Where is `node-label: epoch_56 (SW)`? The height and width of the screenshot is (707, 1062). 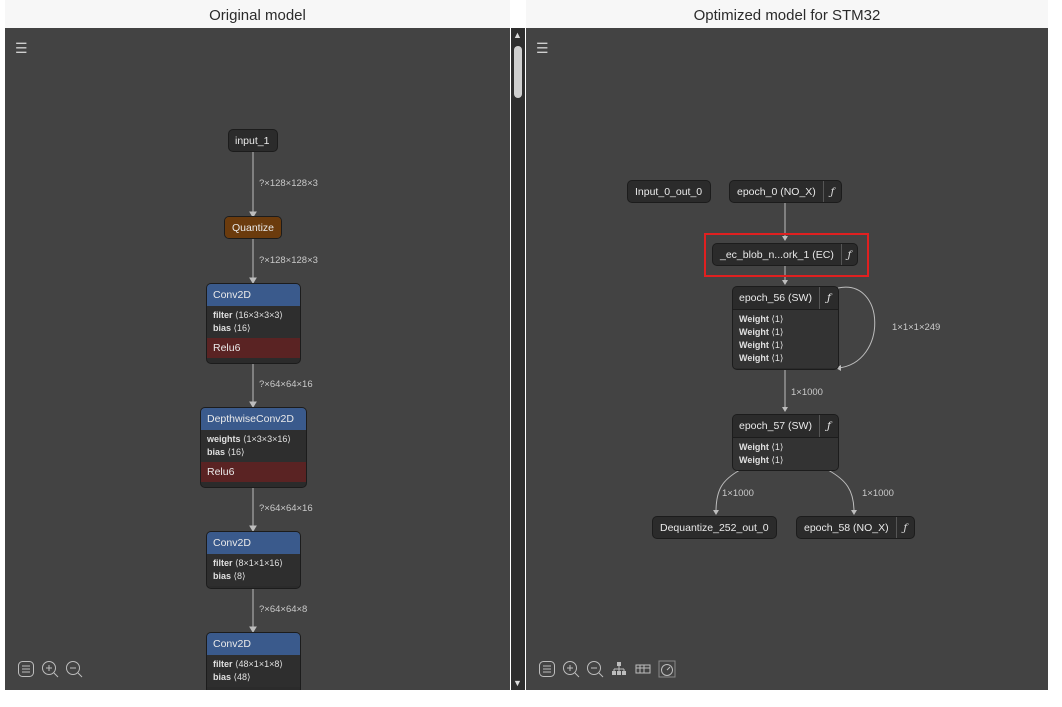
node-label: epoch_56 (SW) is located at coordinates (775, 298).